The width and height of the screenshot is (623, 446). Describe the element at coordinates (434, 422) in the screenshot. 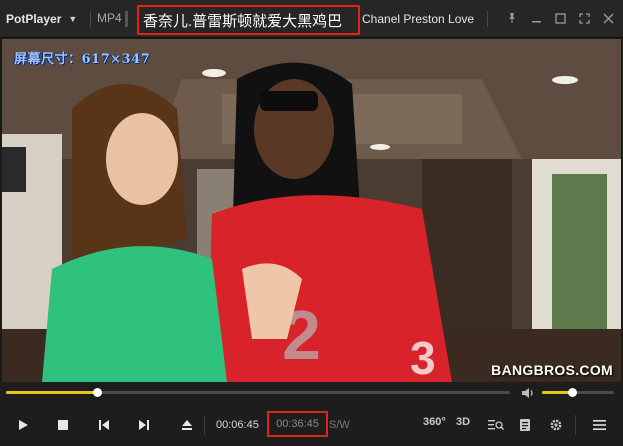

I see `vr-360-button: 360°` at that location.